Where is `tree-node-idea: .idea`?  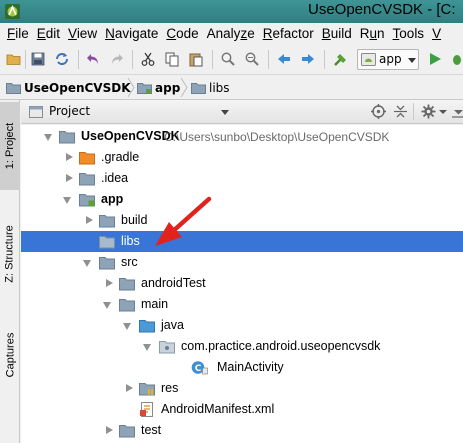
tree-node-idea: .idea is located at coordinates (242, 178).